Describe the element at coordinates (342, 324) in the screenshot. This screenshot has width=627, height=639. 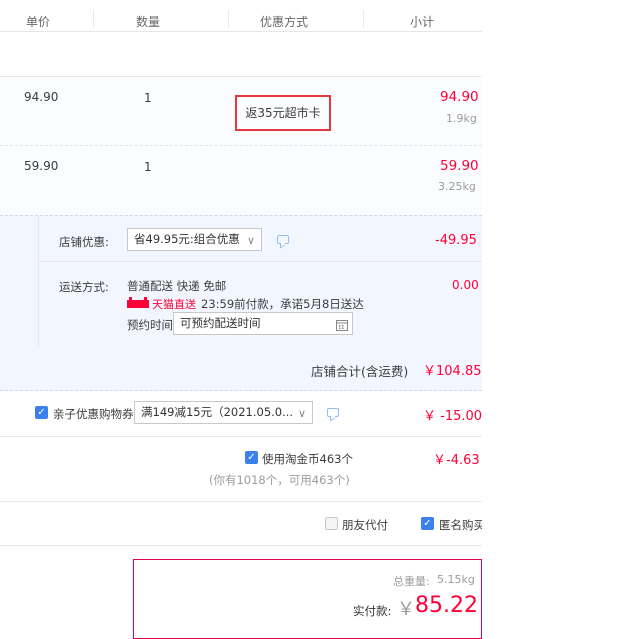
I see `calendar-icon` at that location.